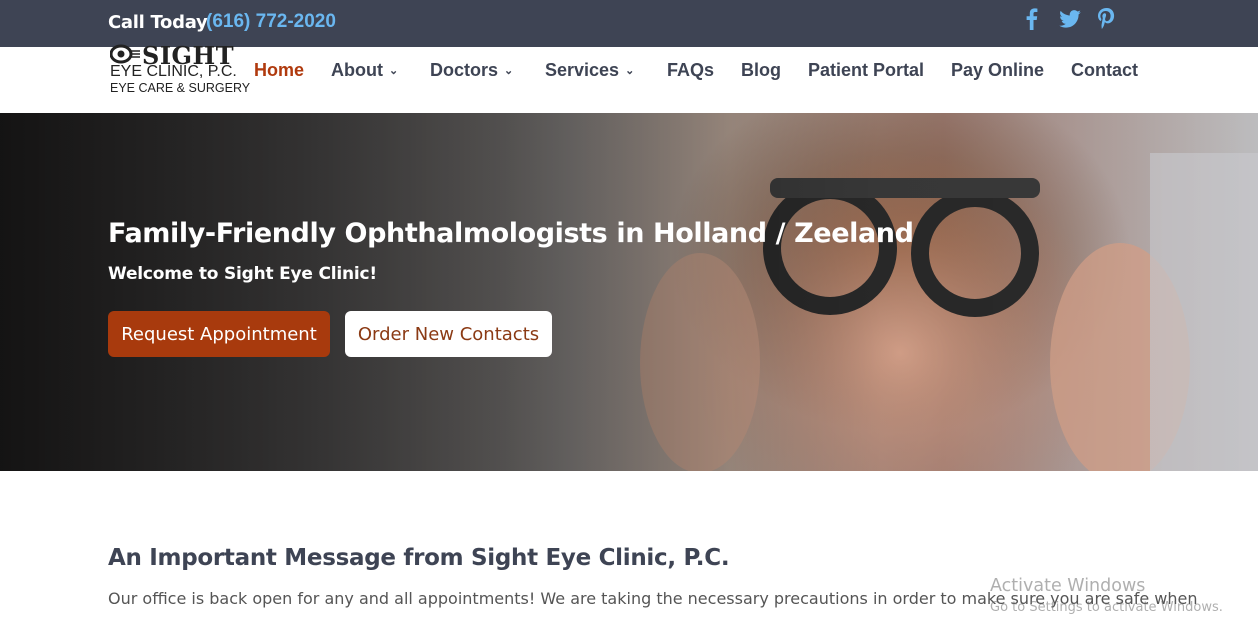  I want to click on nav-blog: Blog, so click(761, 70).